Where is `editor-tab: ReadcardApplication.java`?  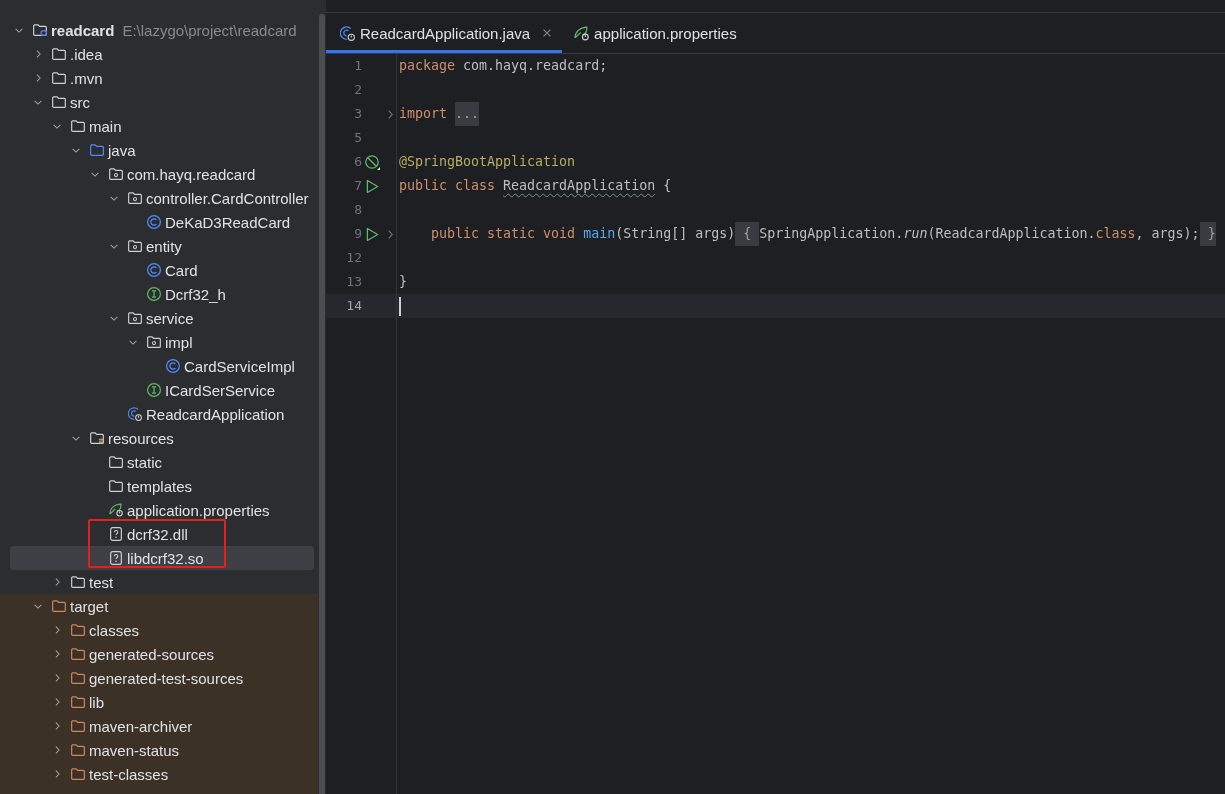 editor-tab: ReadcardApplication.java is located at coordinates (444, 33).